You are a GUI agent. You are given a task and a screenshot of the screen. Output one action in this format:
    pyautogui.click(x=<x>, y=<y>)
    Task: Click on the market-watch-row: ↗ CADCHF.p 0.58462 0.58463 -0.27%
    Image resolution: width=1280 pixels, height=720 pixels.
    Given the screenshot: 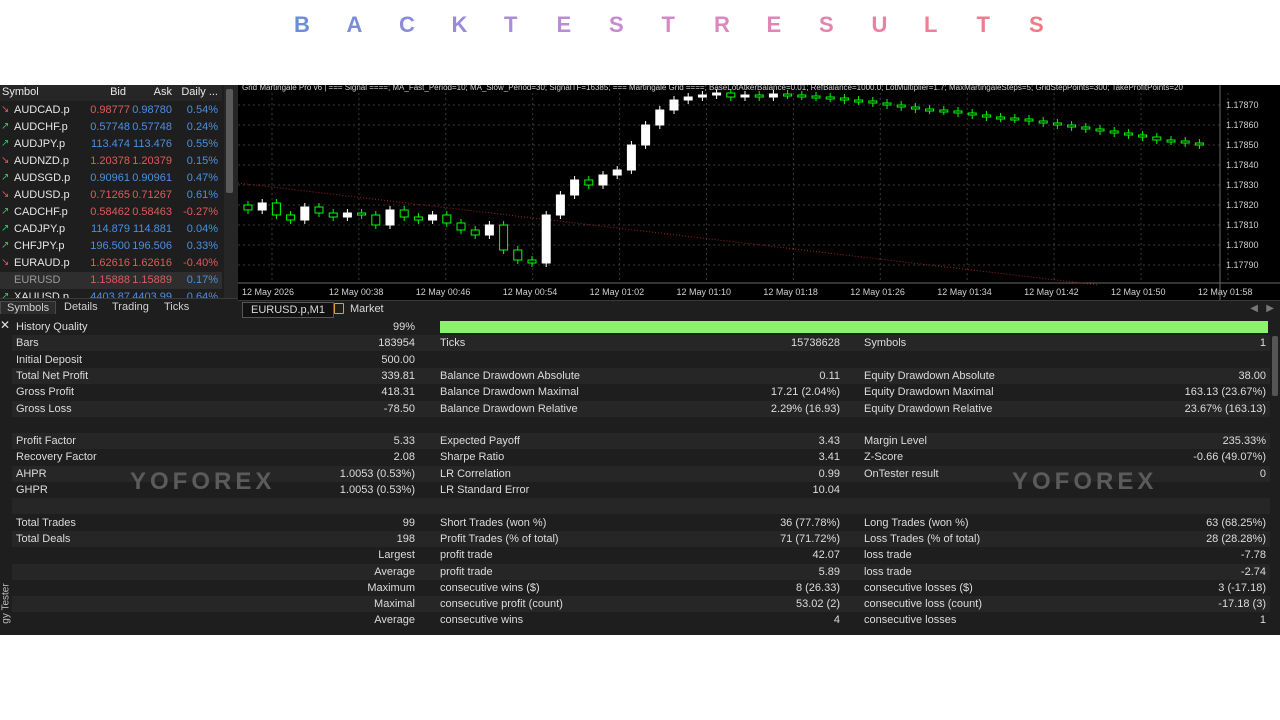 What is the action you would take?
    pyautogui.click(x=111, y=212)
    